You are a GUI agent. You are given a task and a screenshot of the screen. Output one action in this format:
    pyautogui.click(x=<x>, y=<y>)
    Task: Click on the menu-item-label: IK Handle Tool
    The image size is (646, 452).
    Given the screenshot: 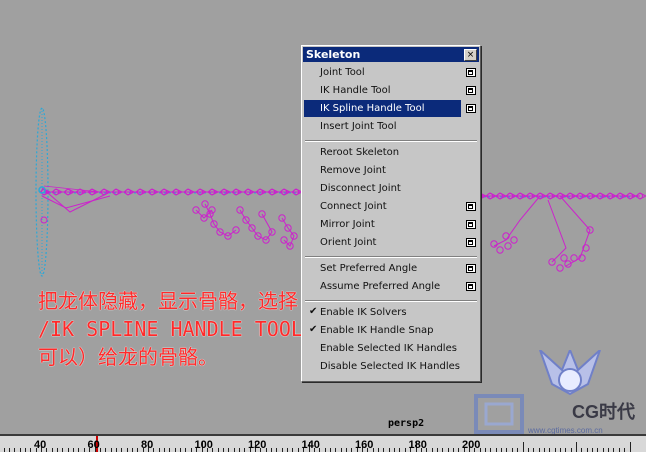 What is the action you would take?
    pyautogui.click(x=355, y=90)
    